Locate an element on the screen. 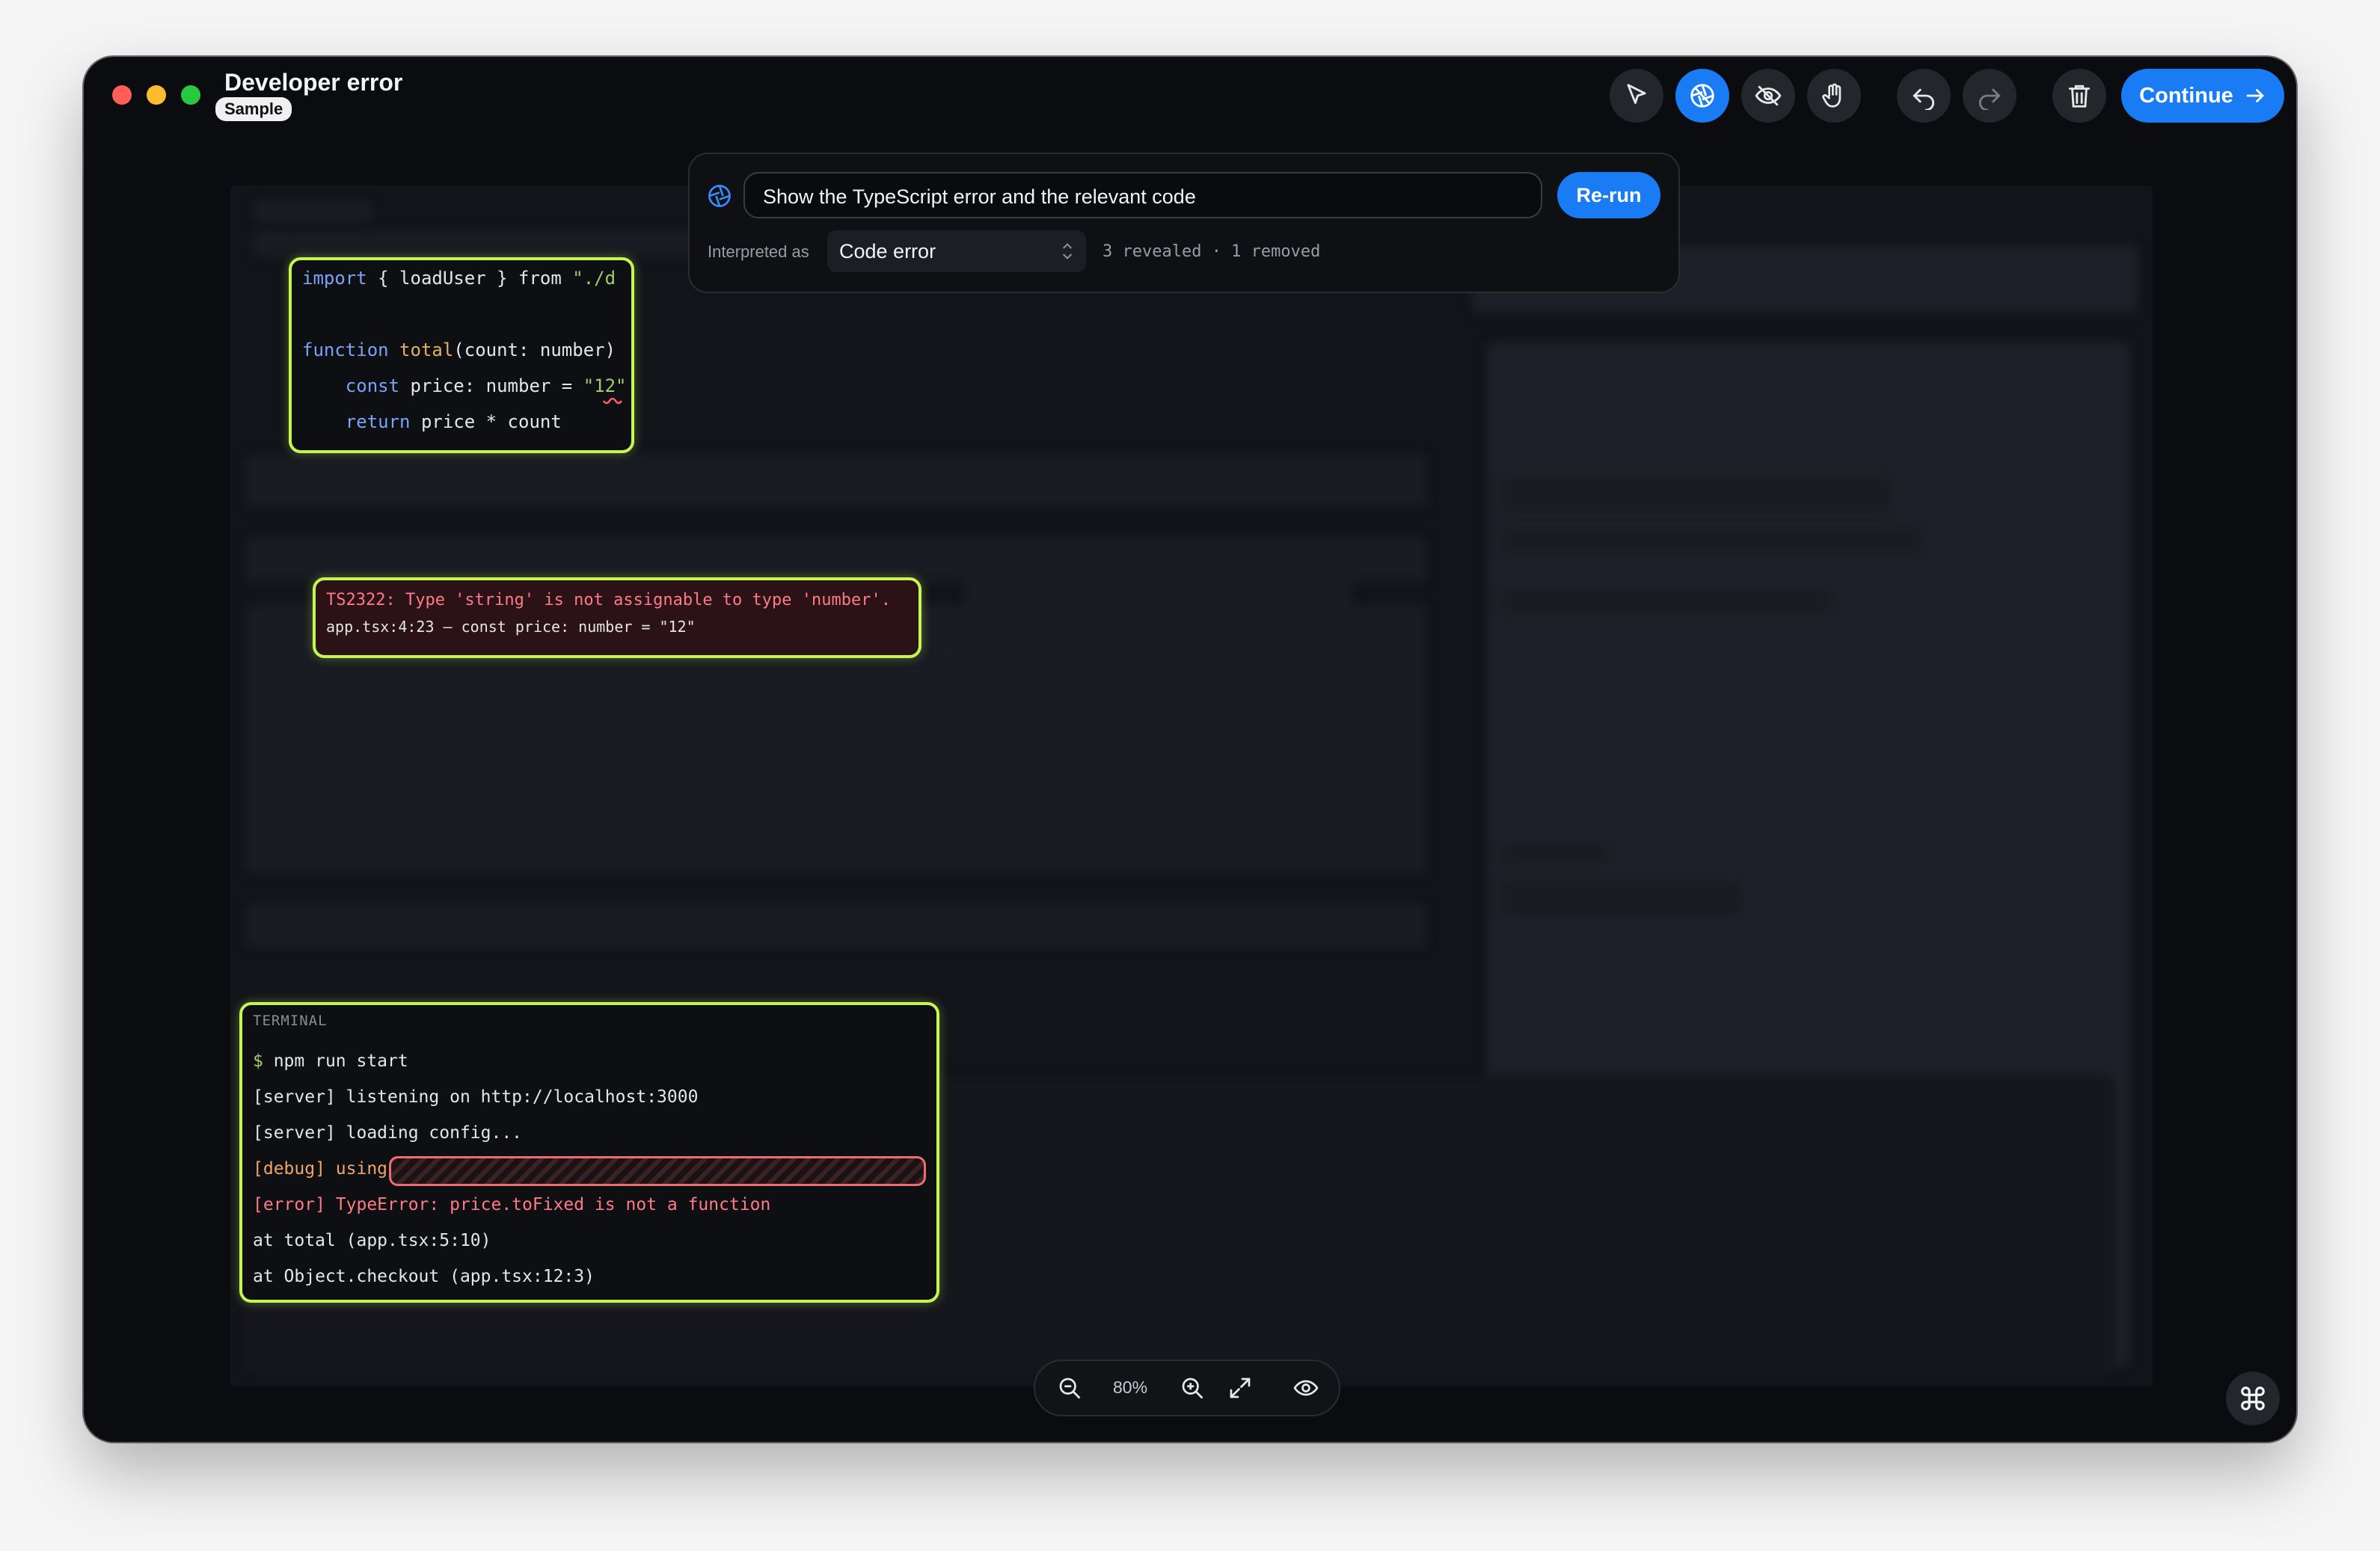  cursor-arrow-icon is located at coordinates (1636, 94).